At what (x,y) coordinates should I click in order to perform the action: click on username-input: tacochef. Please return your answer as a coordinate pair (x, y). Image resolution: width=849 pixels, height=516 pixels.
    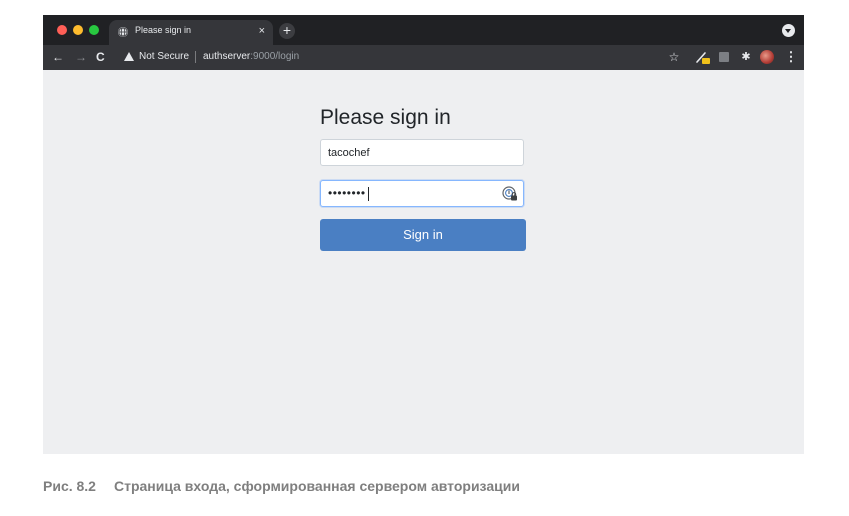
    Looking at the image, I should click on (422, 152).